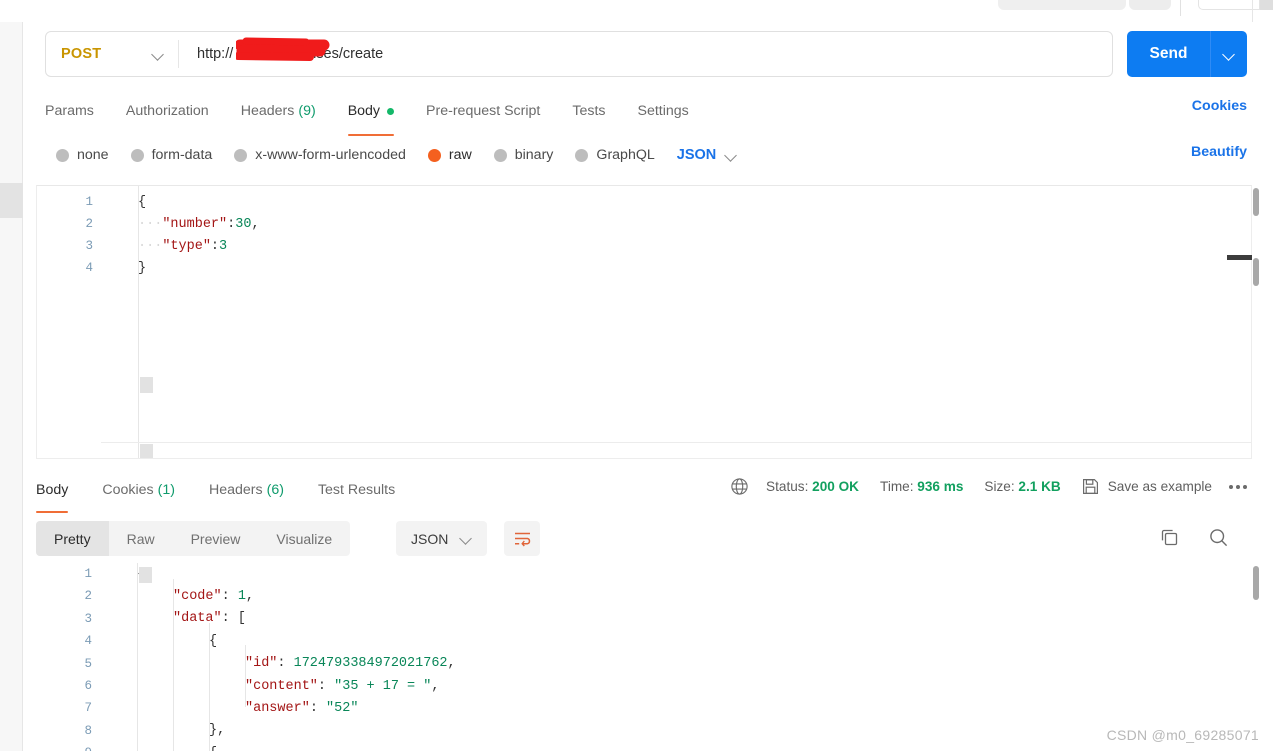 This screenshot has width=1273, height=751. Describe the element at coordinates (11, 200) in the screenshot. I see `sidebar-active-block` at that location.